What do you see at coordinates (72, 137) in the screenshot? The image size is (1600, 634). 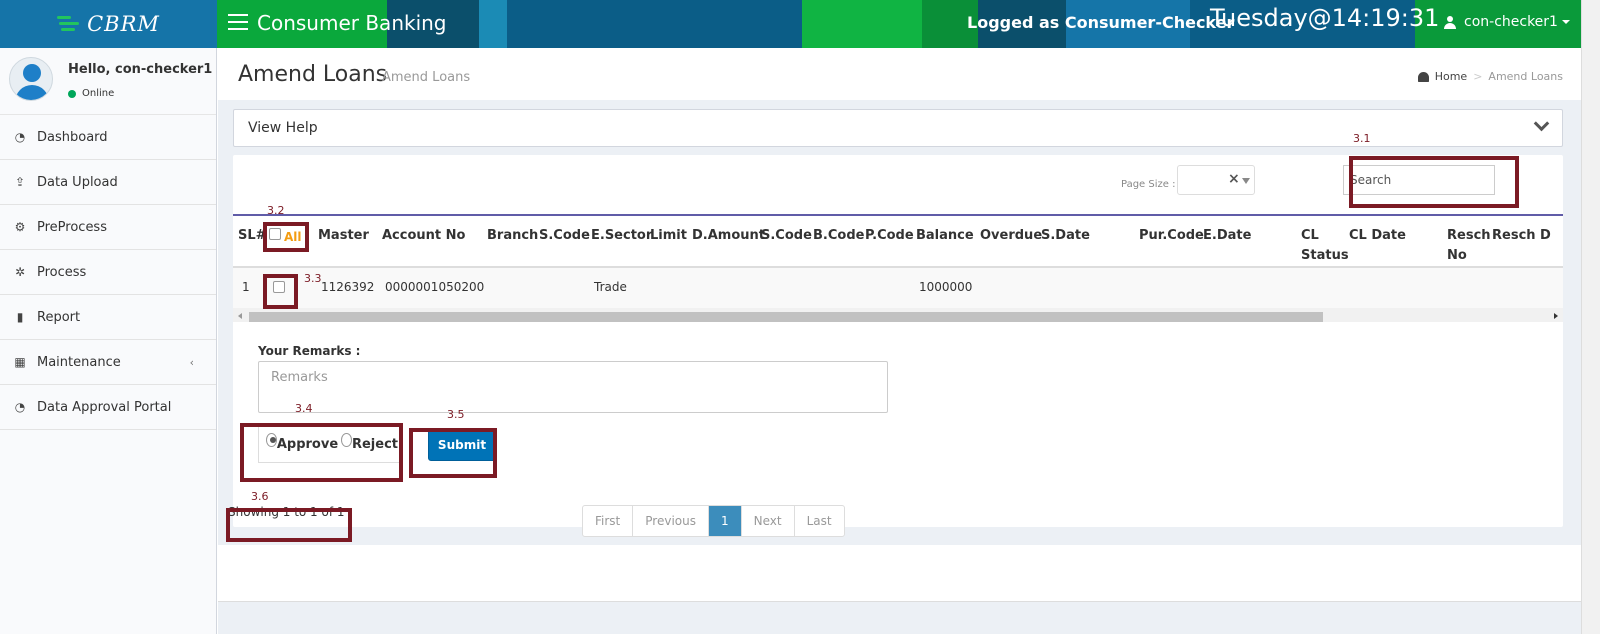 I see `sidebar-item-label: Dashboard` at bounding box center [72, 137].